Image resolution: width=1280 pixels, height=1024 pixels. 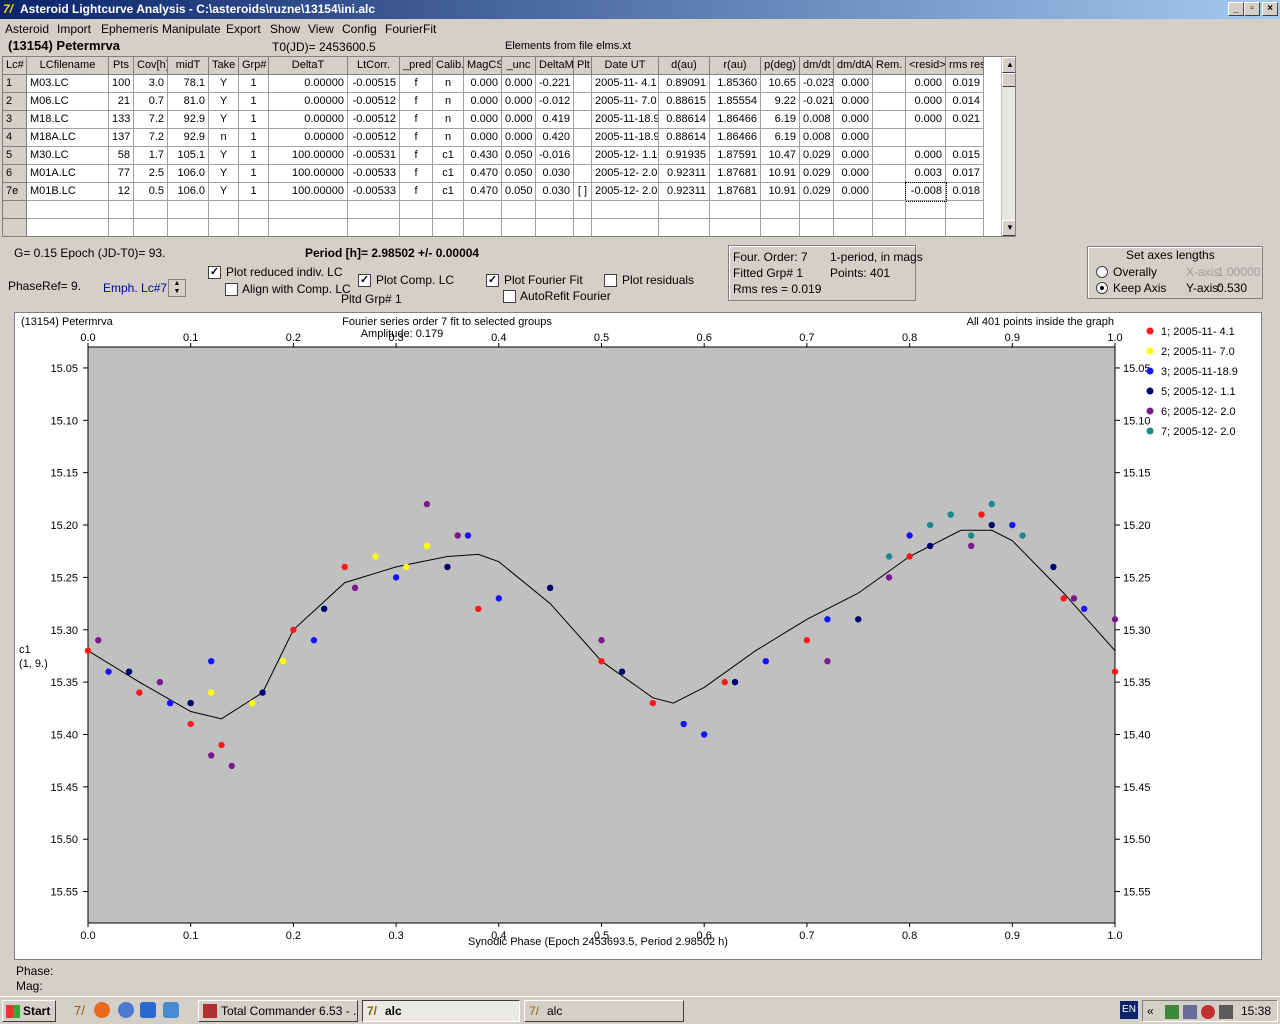 I want to click on scroll-down-button: ▼, so click(x=1008, y=228).